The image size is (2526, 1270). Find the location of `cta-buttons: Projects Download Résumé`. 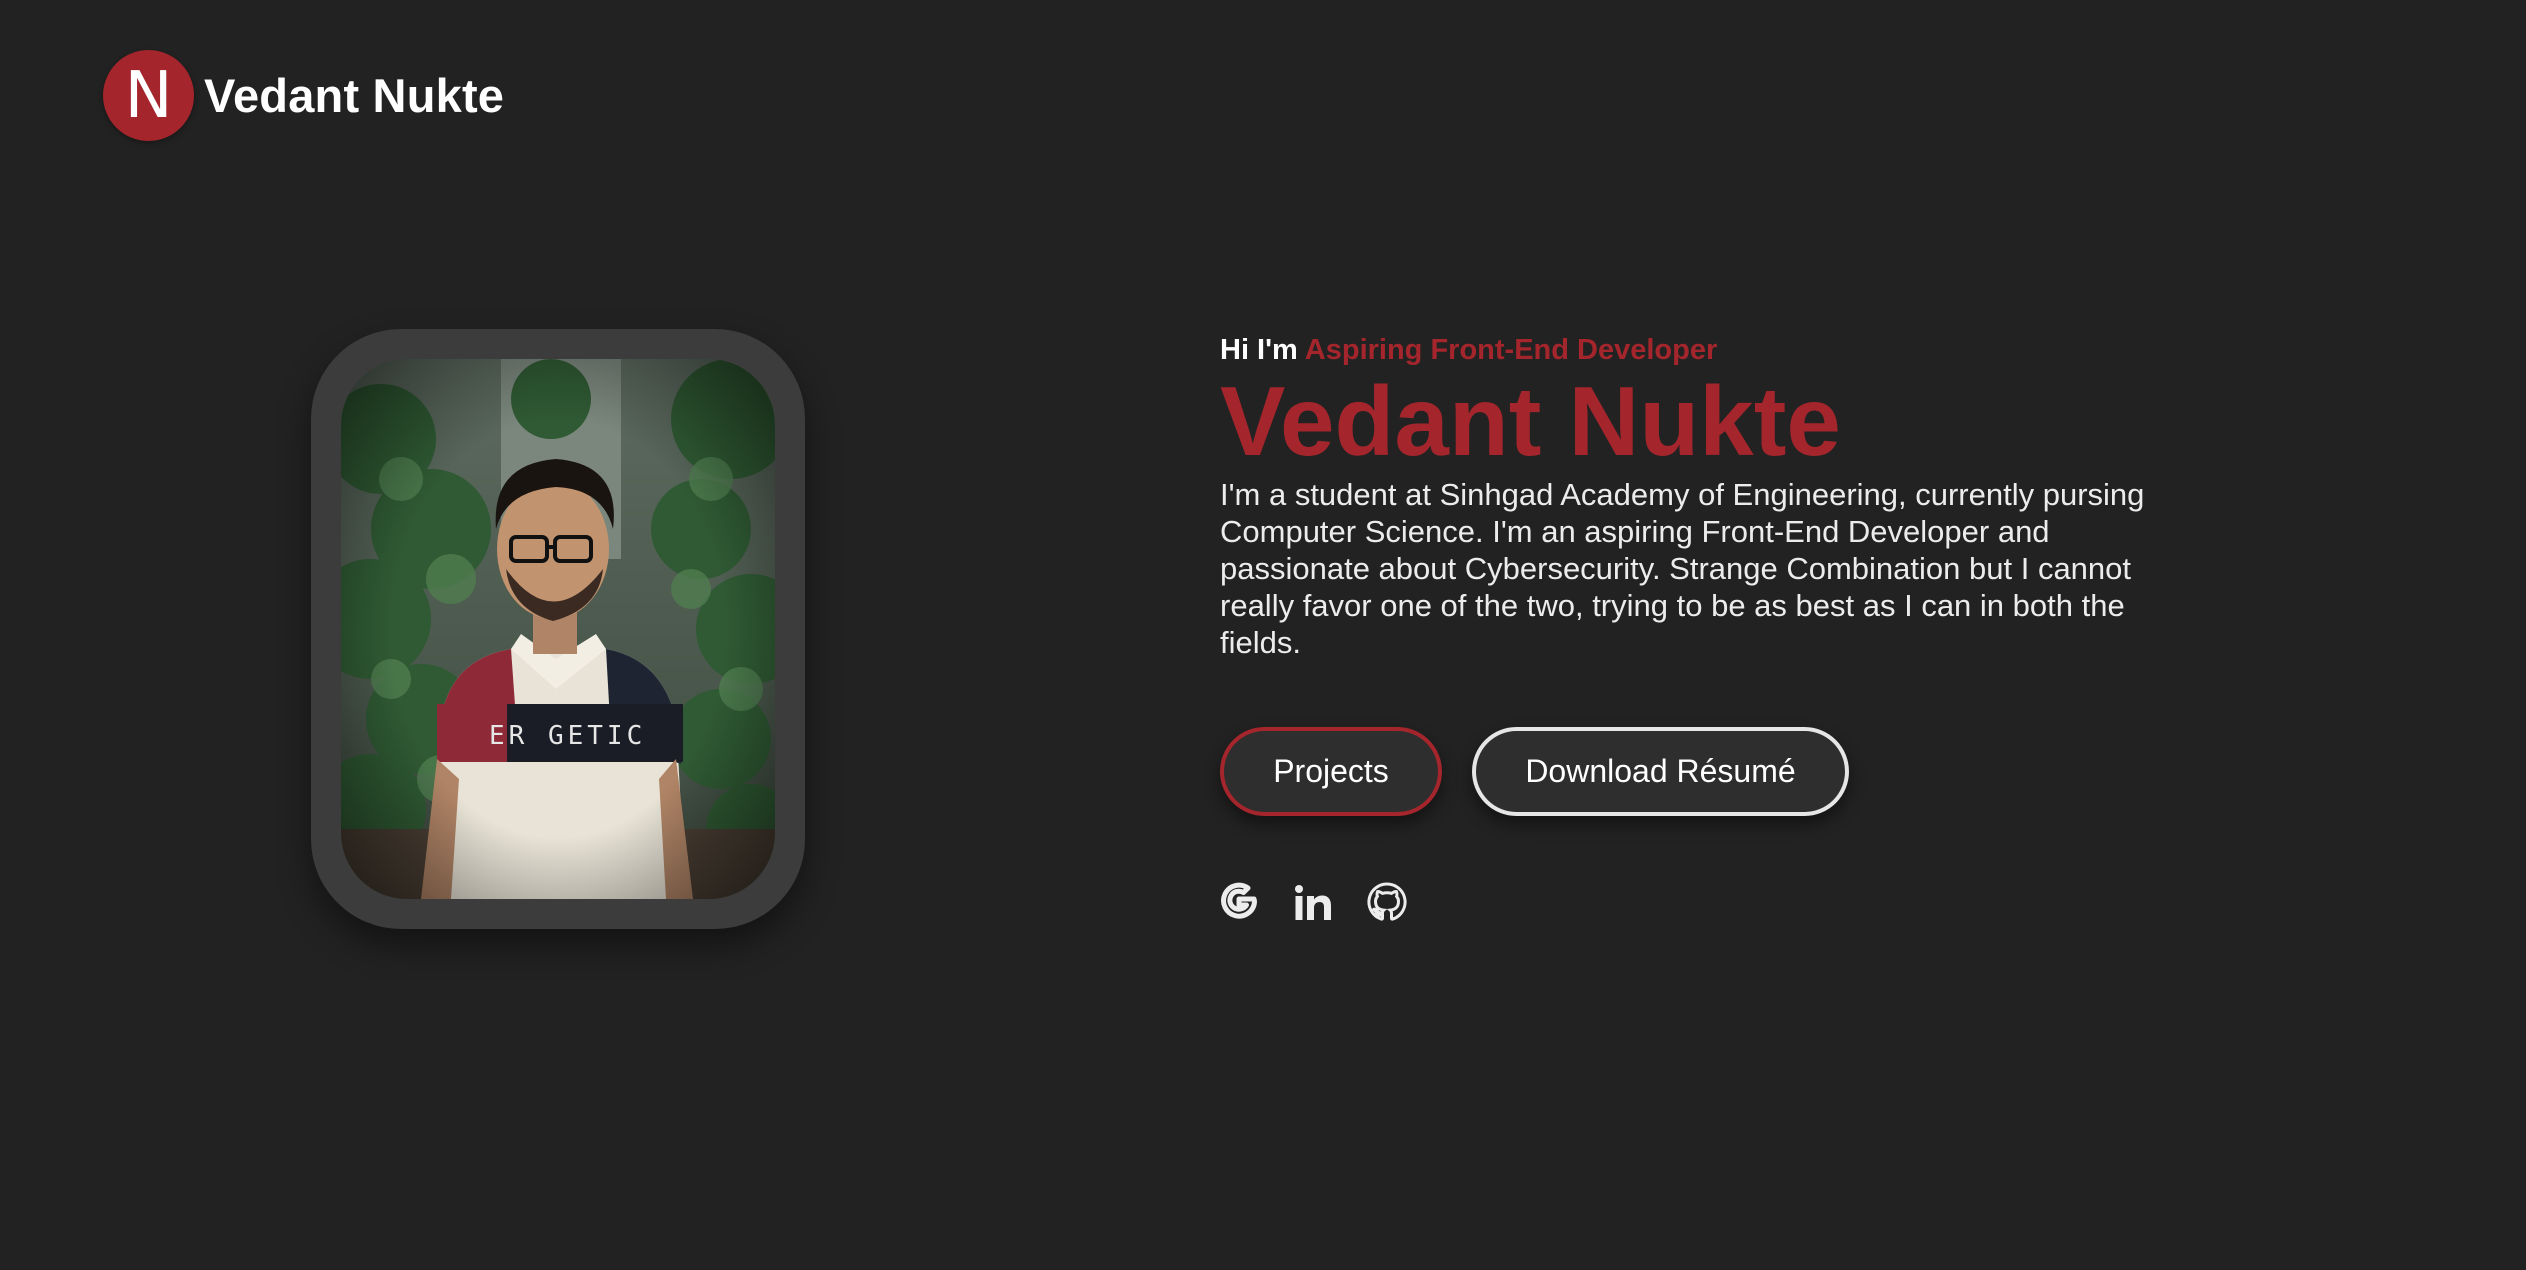

cta-buttons: Projects Download Résumé is located at coordinates (1534, 771).